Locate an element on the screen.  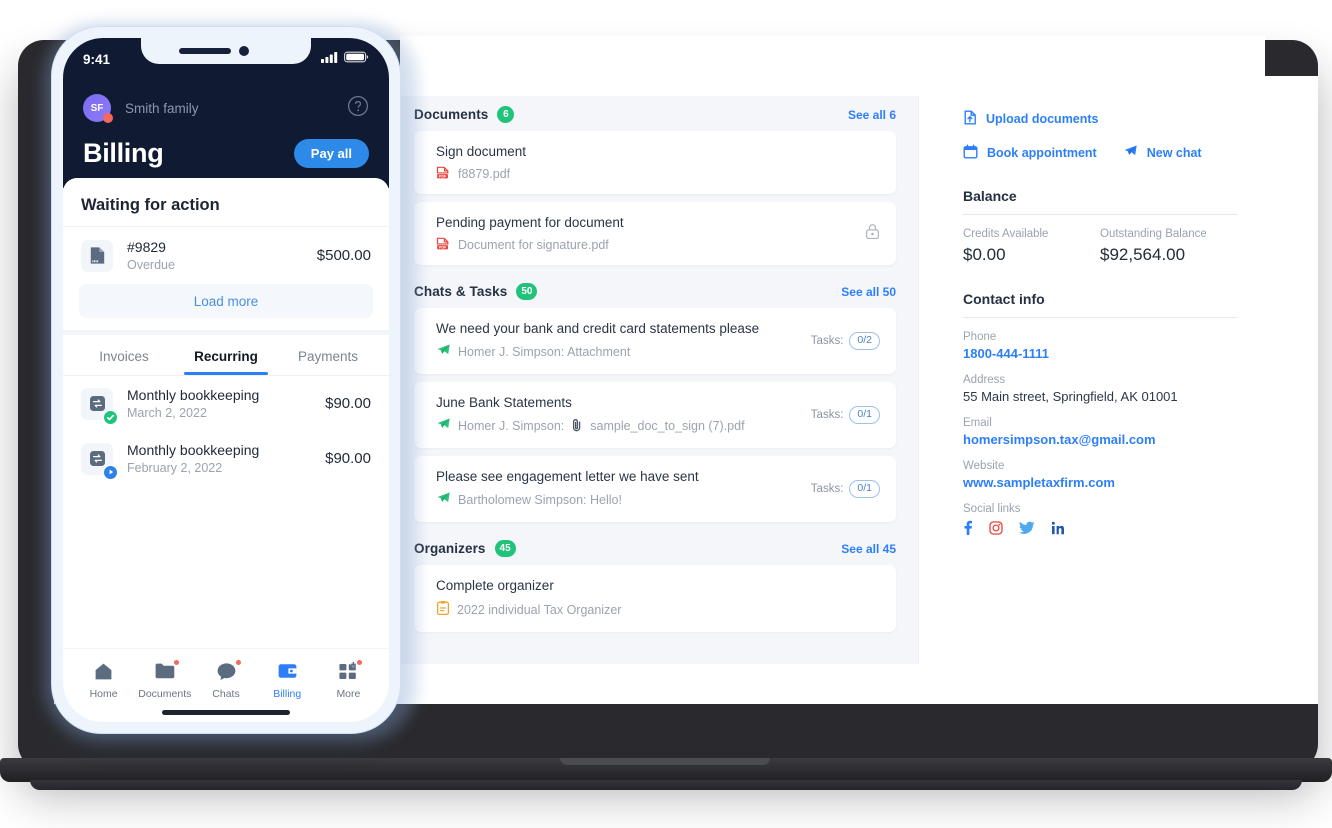
organizer-clipboard-icon is located at coordinates (443, 609).